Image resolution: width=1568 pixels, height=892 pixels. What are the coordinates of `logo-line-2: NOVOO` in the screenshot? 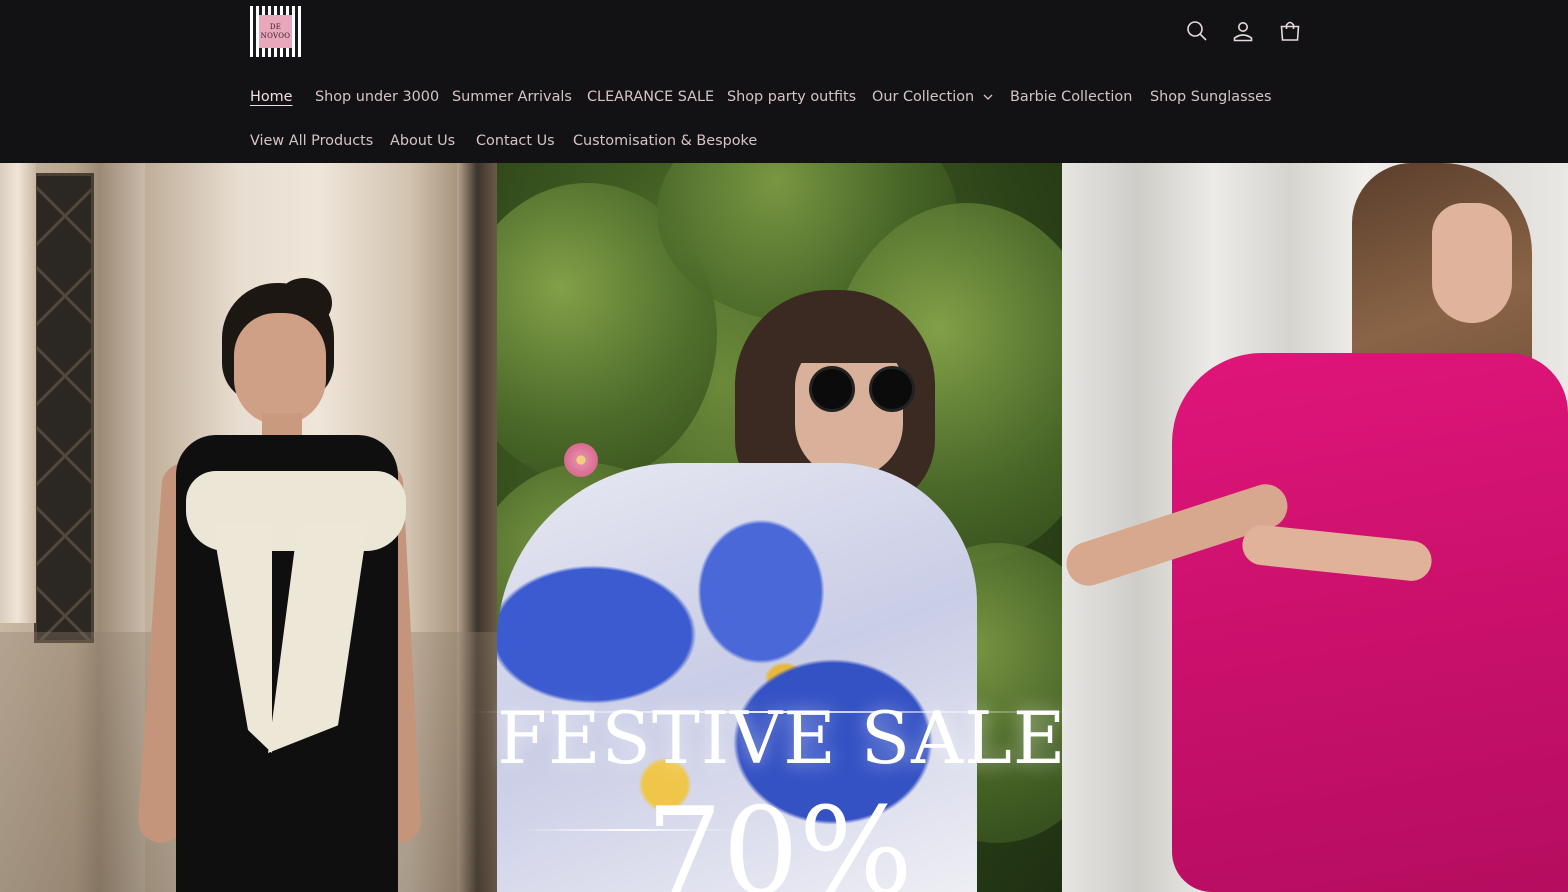 It's located at (275, 35).